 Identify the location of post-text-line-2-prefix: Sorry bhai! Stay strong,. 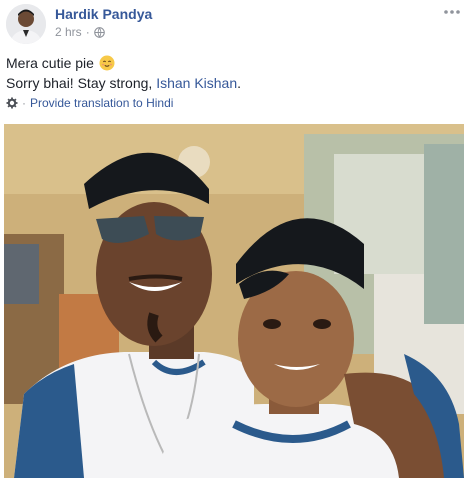
(81, 83).